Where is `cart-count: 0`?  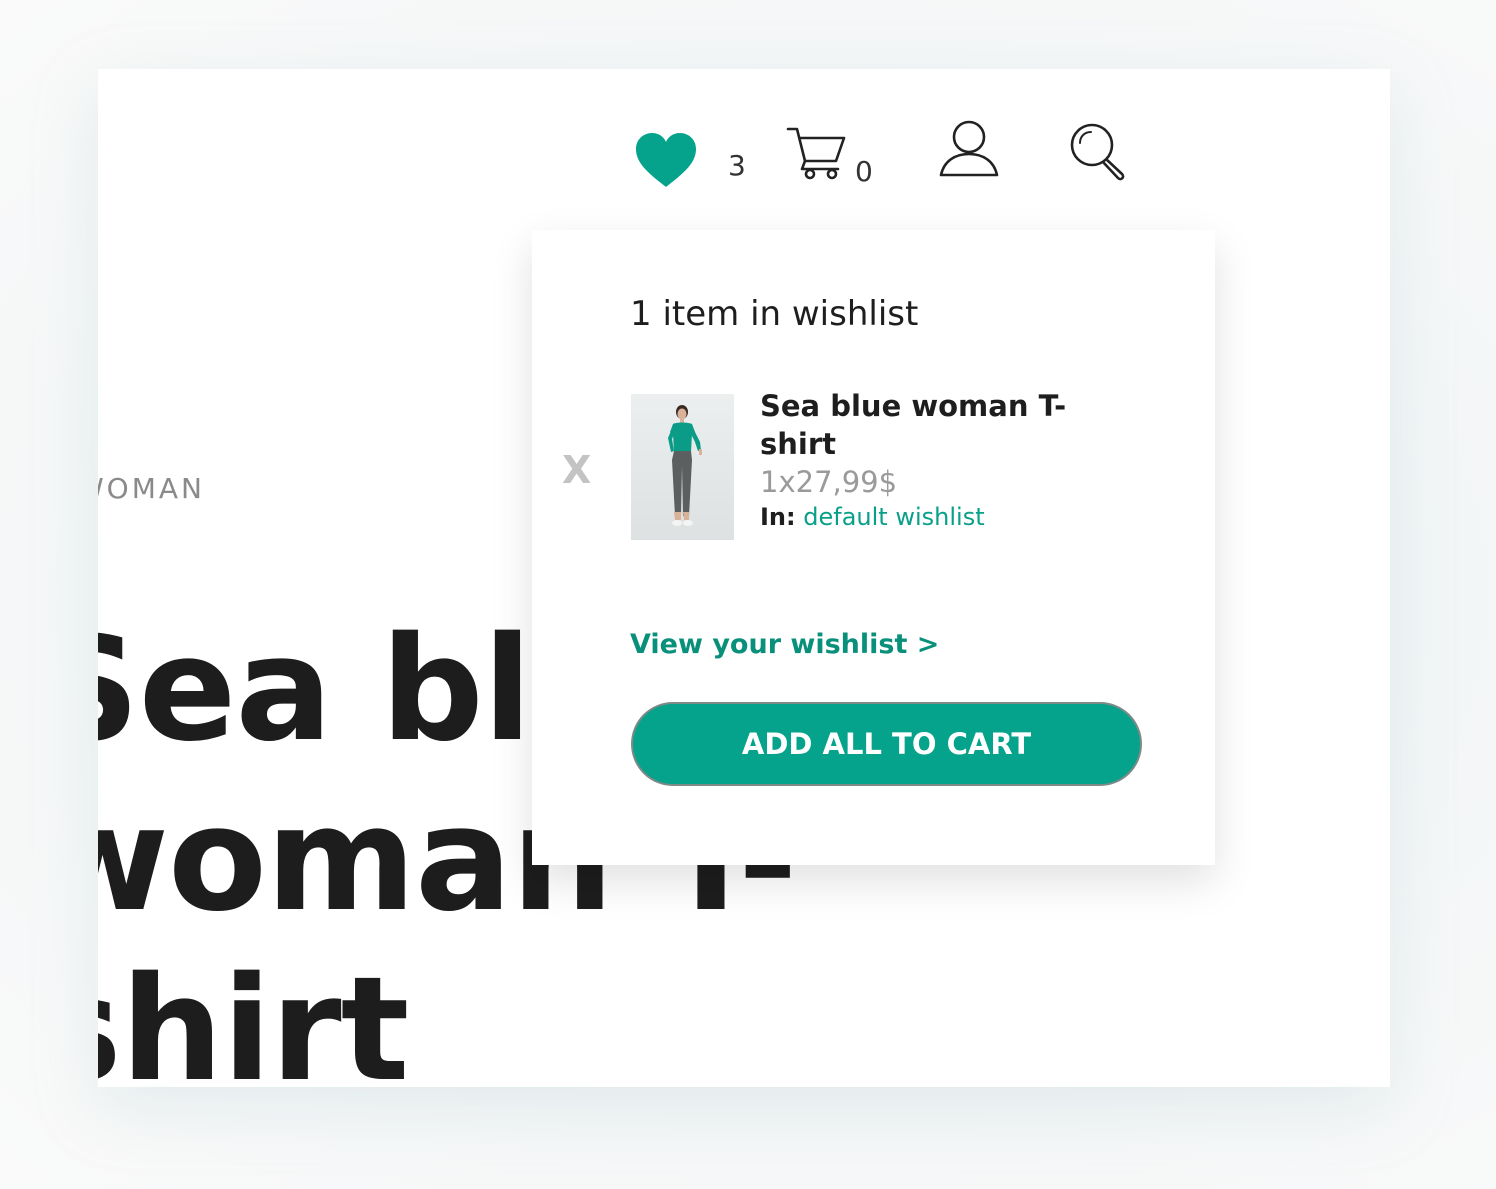 cart-count: 0 is located at coordinates (864, 171).